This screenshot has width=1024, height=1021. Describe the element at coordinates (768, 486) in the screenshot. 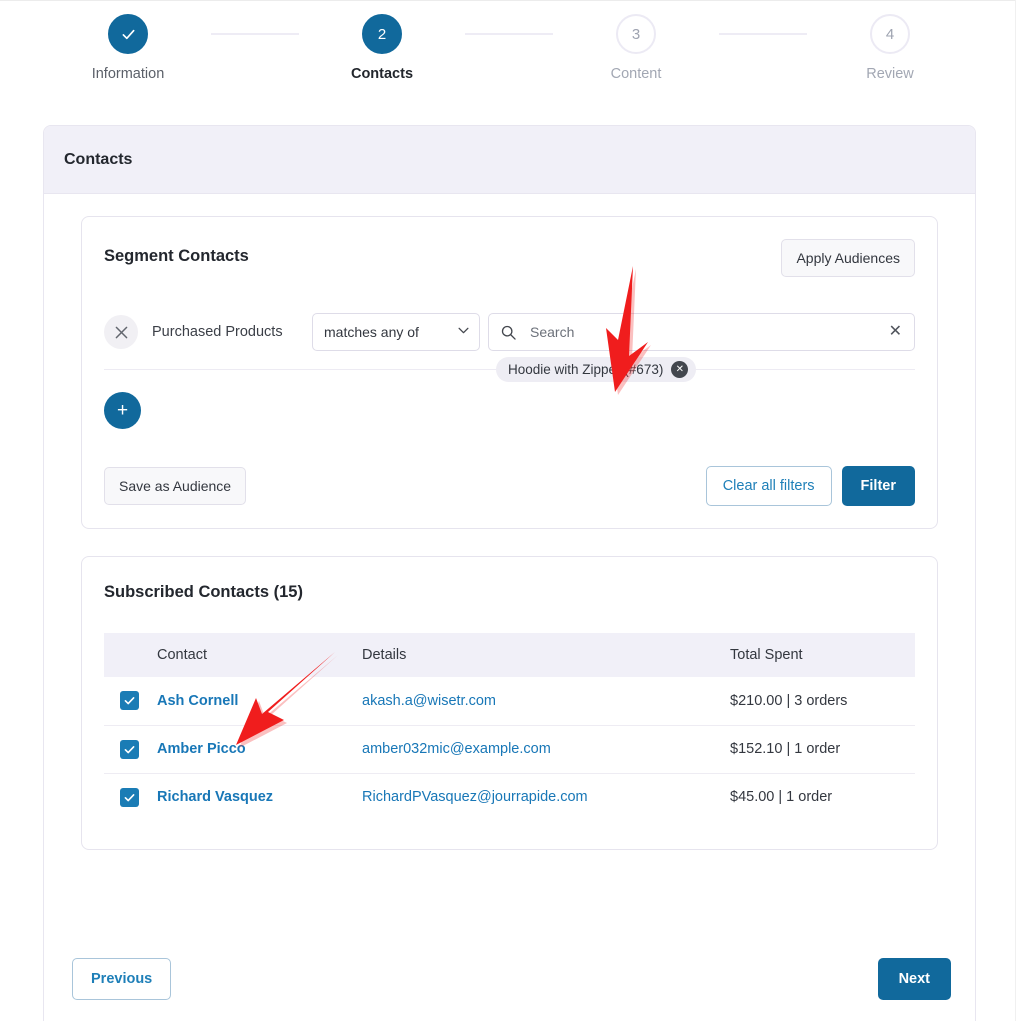

I see `clear-all-filters-button: Clear all filters` at that location.